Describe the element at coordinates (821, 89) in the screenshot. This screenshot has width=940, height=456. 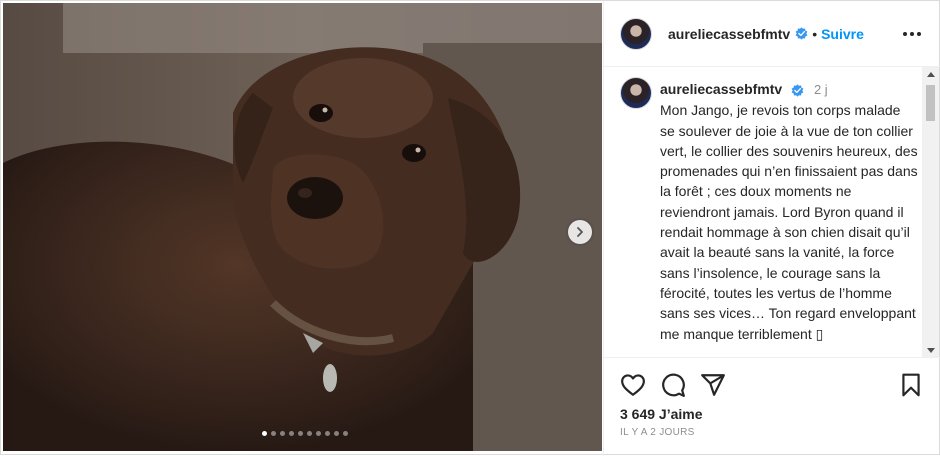
I see `caption-timestamp: 2 j` at that location.